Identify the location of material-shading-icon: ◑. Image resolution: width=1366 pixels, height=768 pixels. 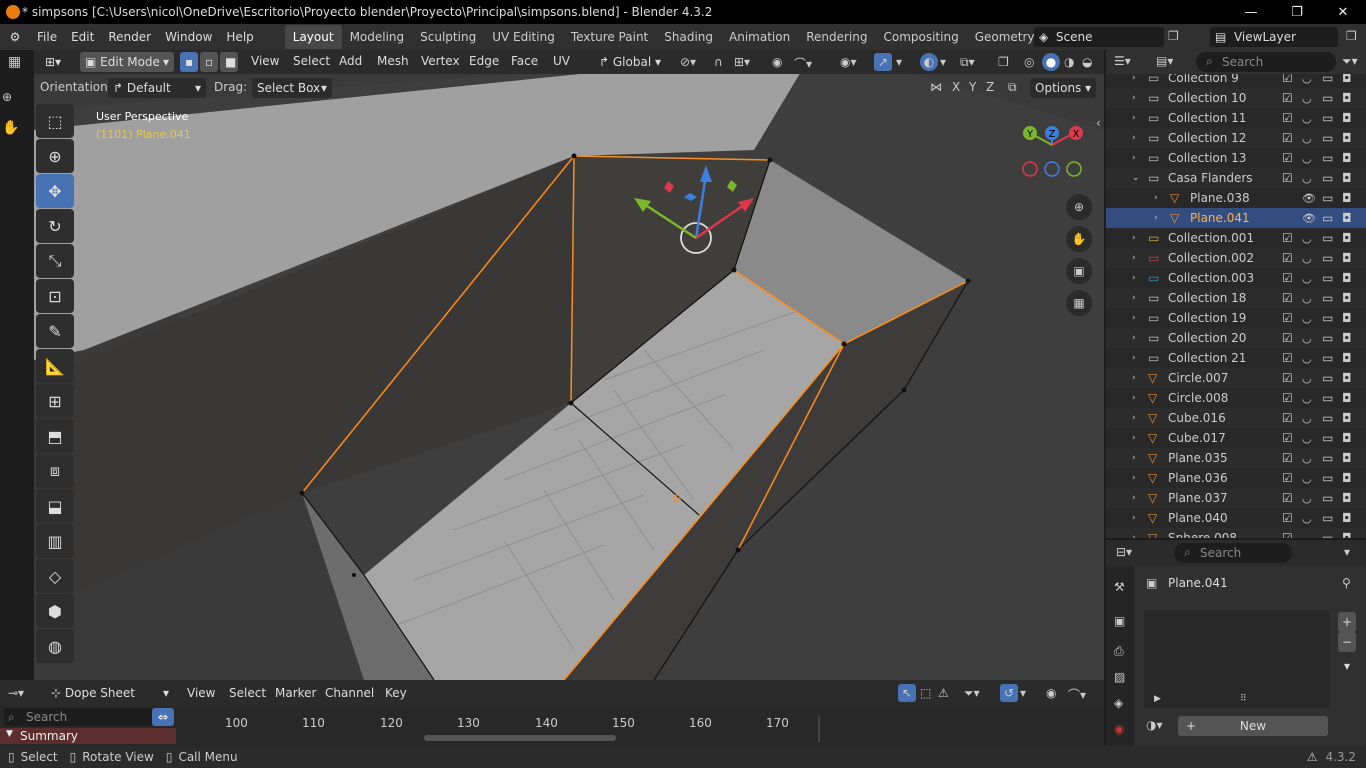
(1069, 62).